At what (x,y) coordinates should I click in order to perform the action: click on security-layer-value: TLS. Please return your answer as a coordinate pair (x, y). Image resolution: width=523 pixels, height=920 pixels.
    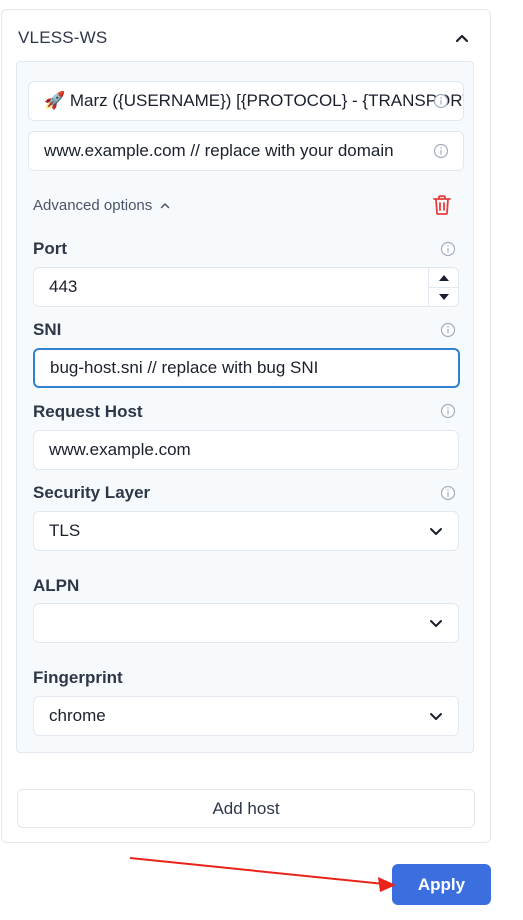
    Looking at the image, I should click on (65, 530).